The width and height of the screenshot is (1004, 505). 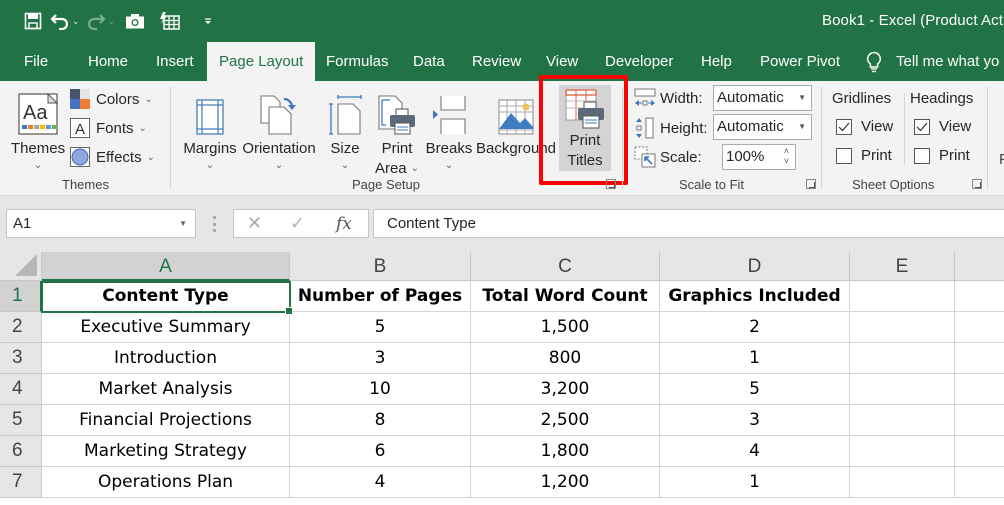 What do you see at coordinates (21, 451) in the screenshot?
I see `row-header-6: 6` at bounding box center [21, 451].